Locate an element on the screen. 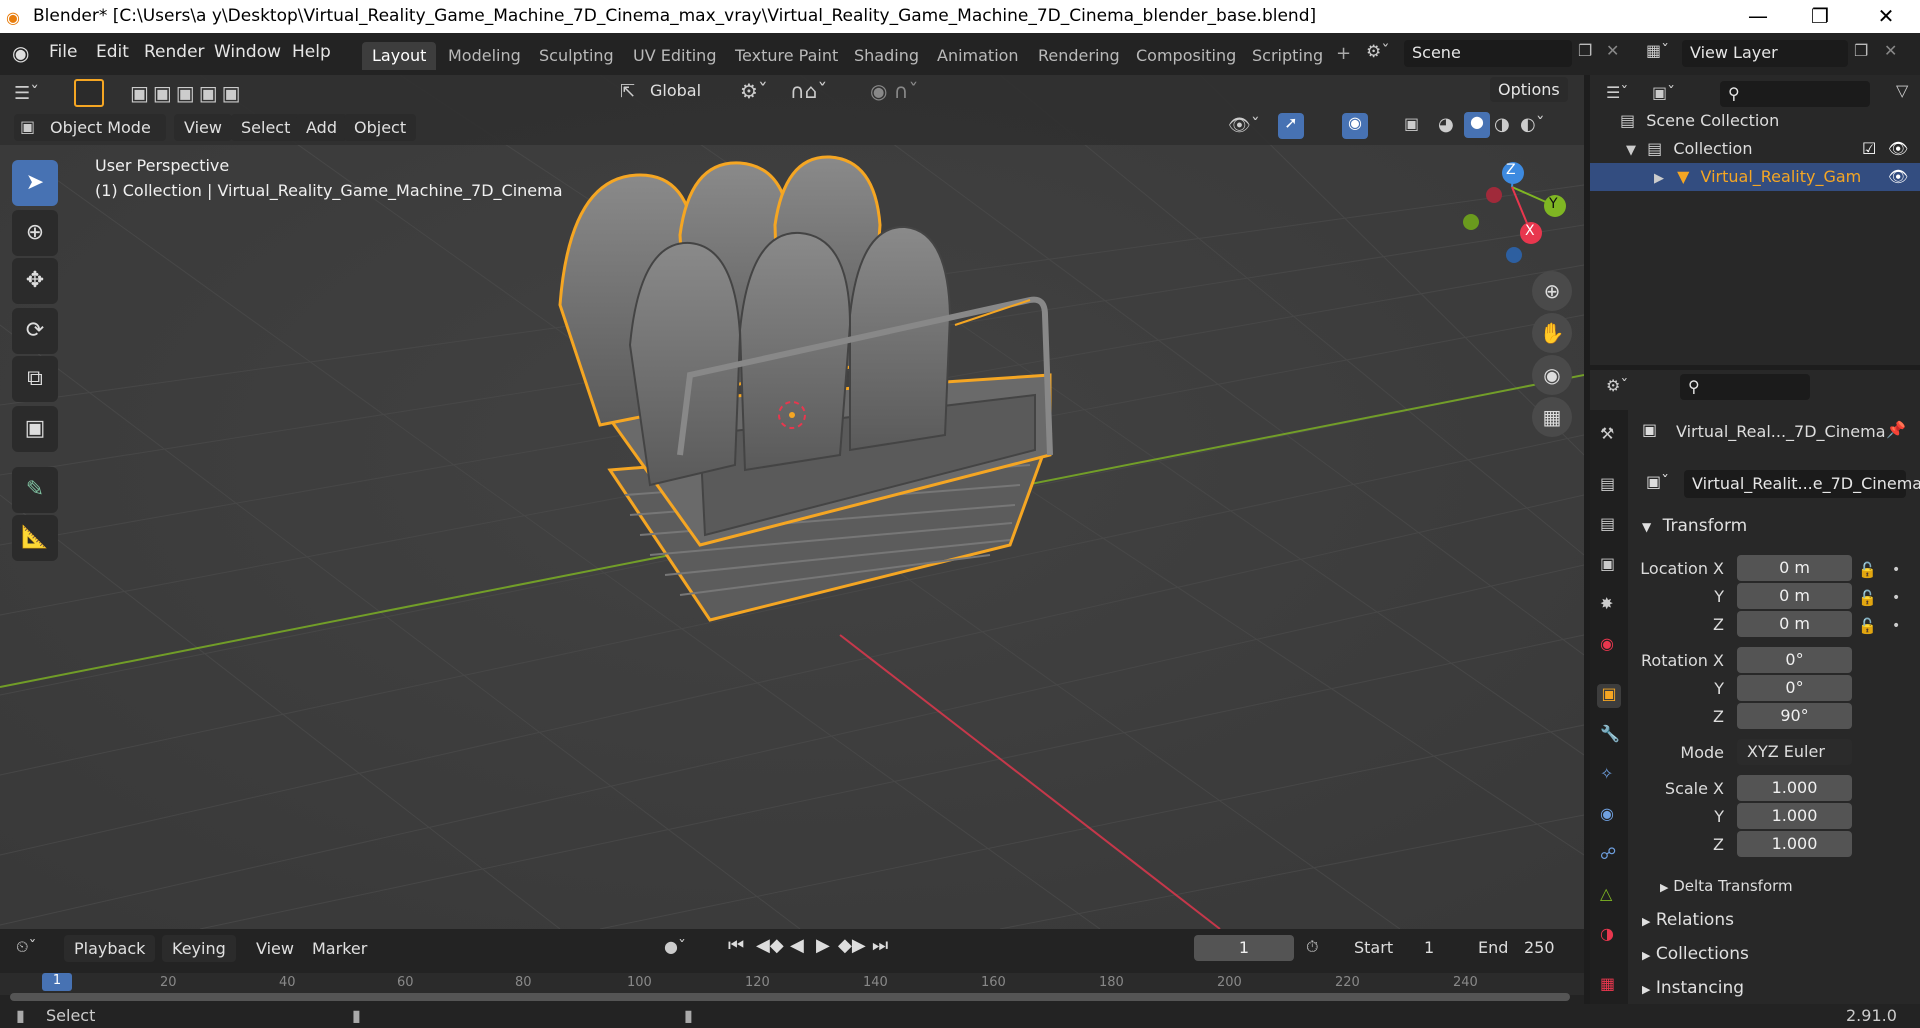 Image resolution: width=1920 pixels, height=1028 pixels. scene-collection-row: ▤ Scene Collection is located at coordinates (1699, 120).